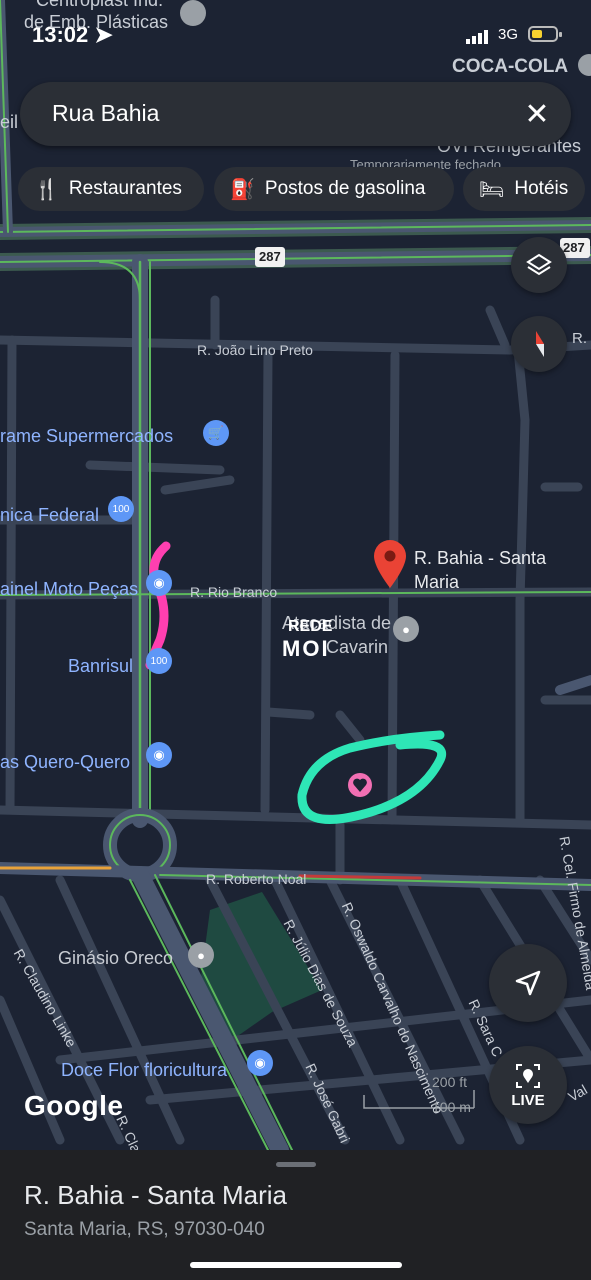  Describe the element at coordinates (156, 1195) in the screenshot. I see `place-title: R. Bahia - Santa Maria` at that location.